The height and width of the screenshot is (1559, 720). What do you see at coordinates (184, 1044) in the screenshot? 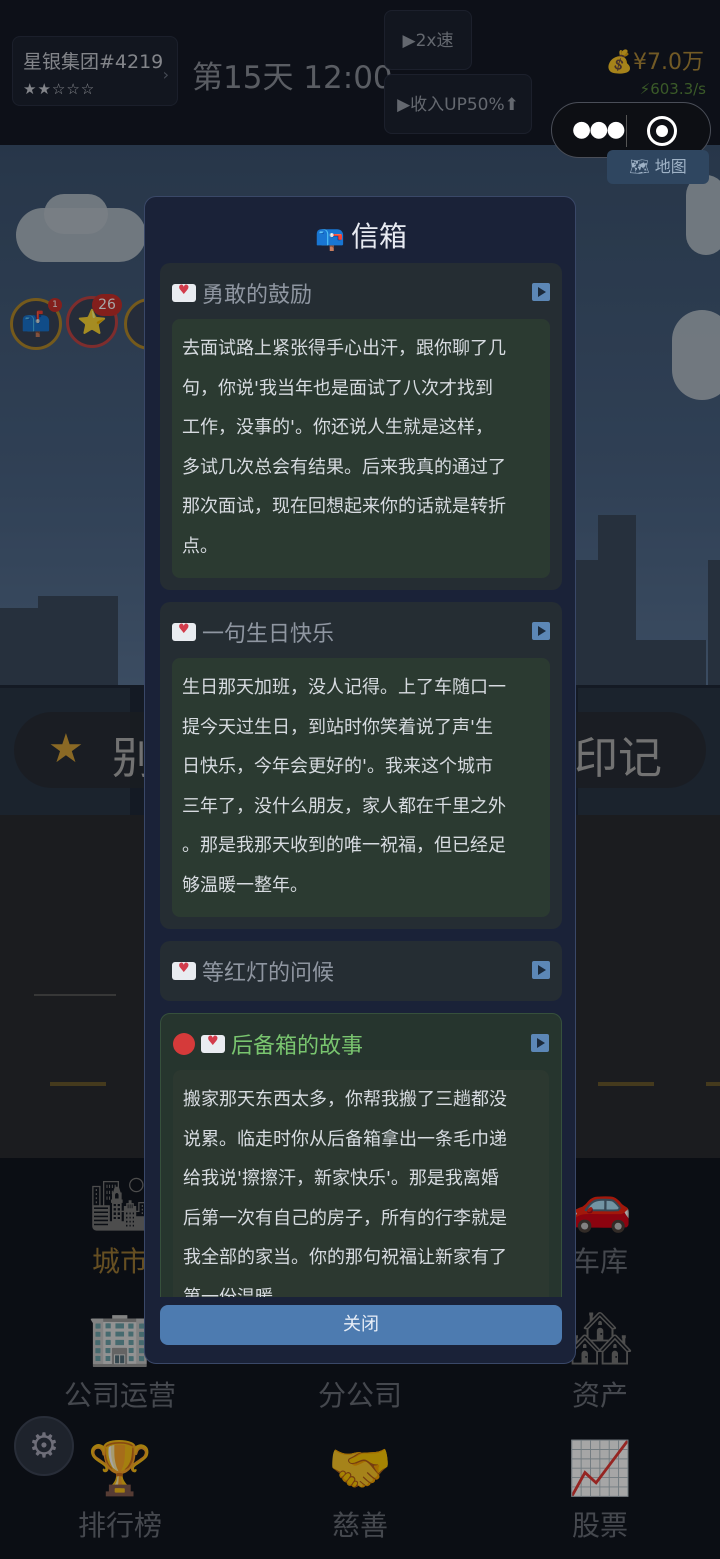
I see `unread-dot-icon` at bounding box center [184, 1044].